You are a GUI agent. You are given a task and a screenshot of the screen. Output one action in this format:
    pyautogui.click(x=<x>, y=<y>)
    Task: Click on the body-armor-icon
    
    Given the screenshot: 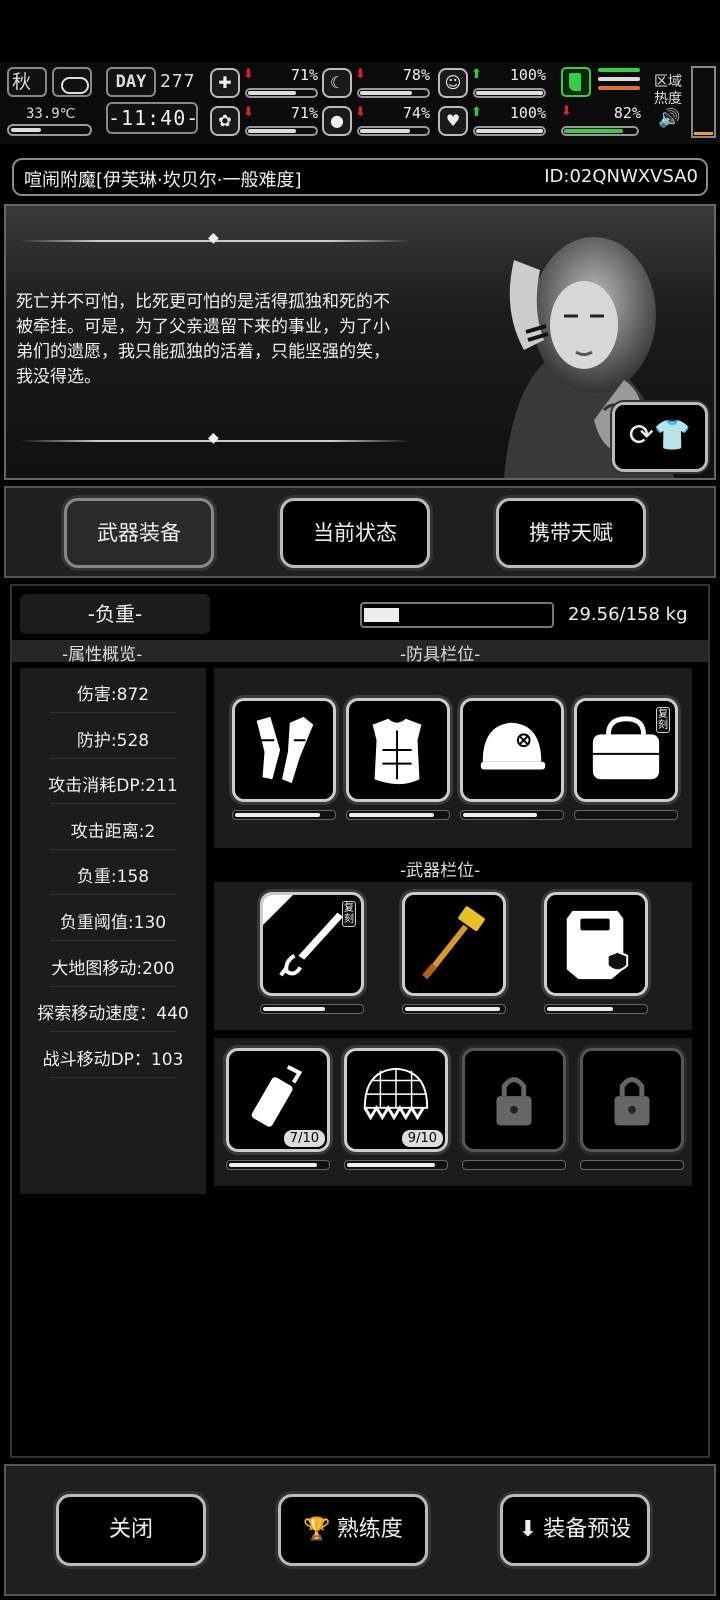 What is the action you would take?
    pyautogui.click(x=397, y=751)
    